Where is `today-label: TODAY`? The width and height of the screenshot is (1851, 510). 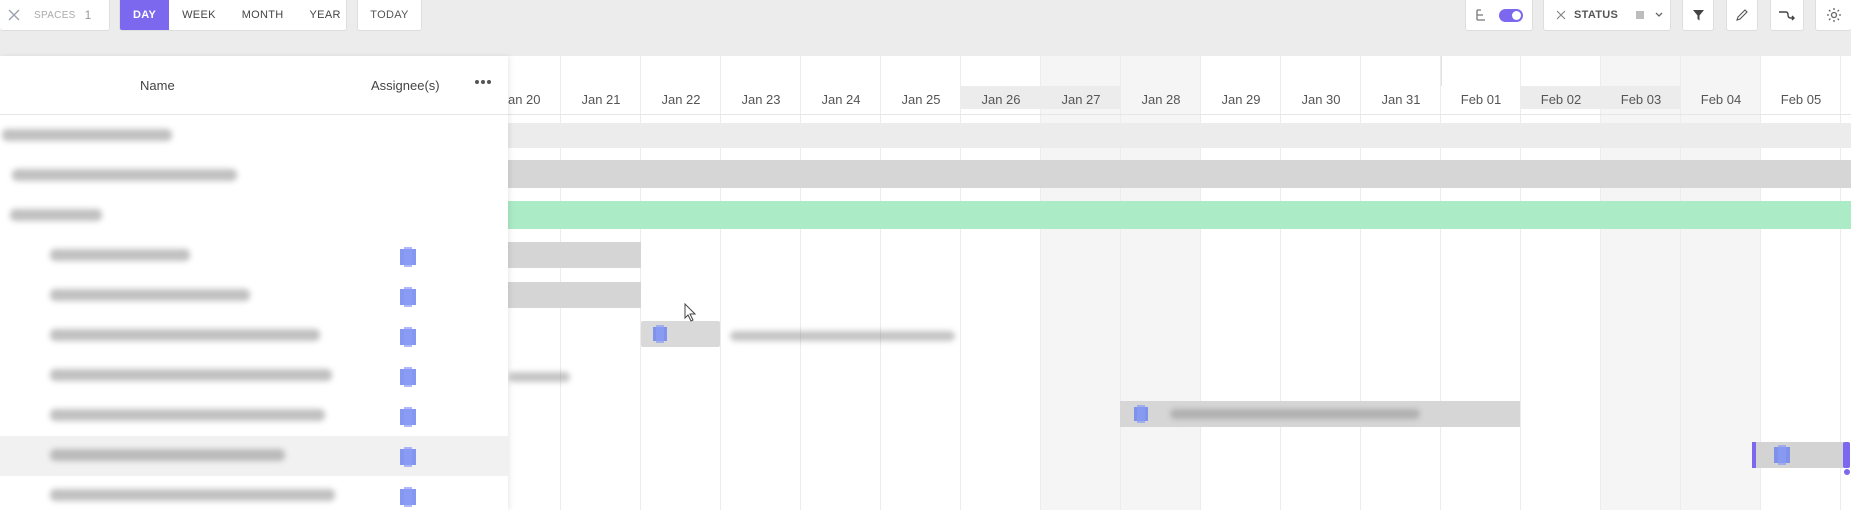
today-label: TODAY is located at coordinates (389, 15).